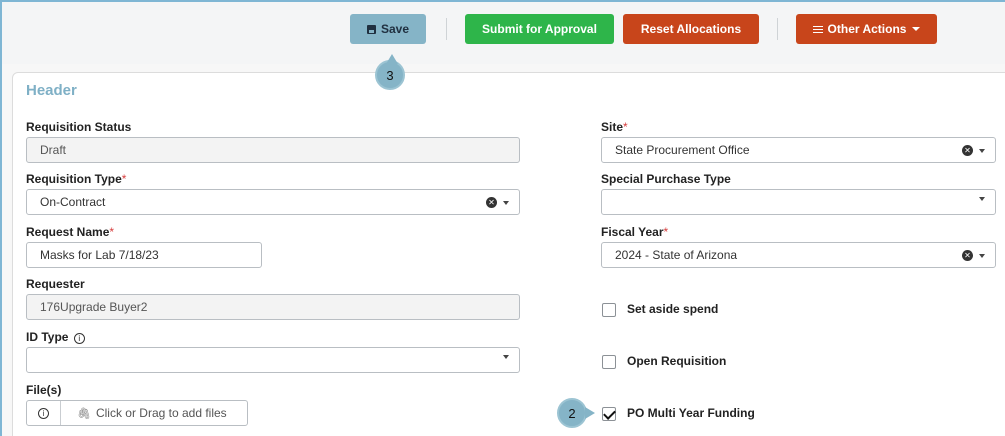 The width and height of the screenshot is (1005, 436). I want to click on open-requisition-label: Open Requisition, so click(677, 361).